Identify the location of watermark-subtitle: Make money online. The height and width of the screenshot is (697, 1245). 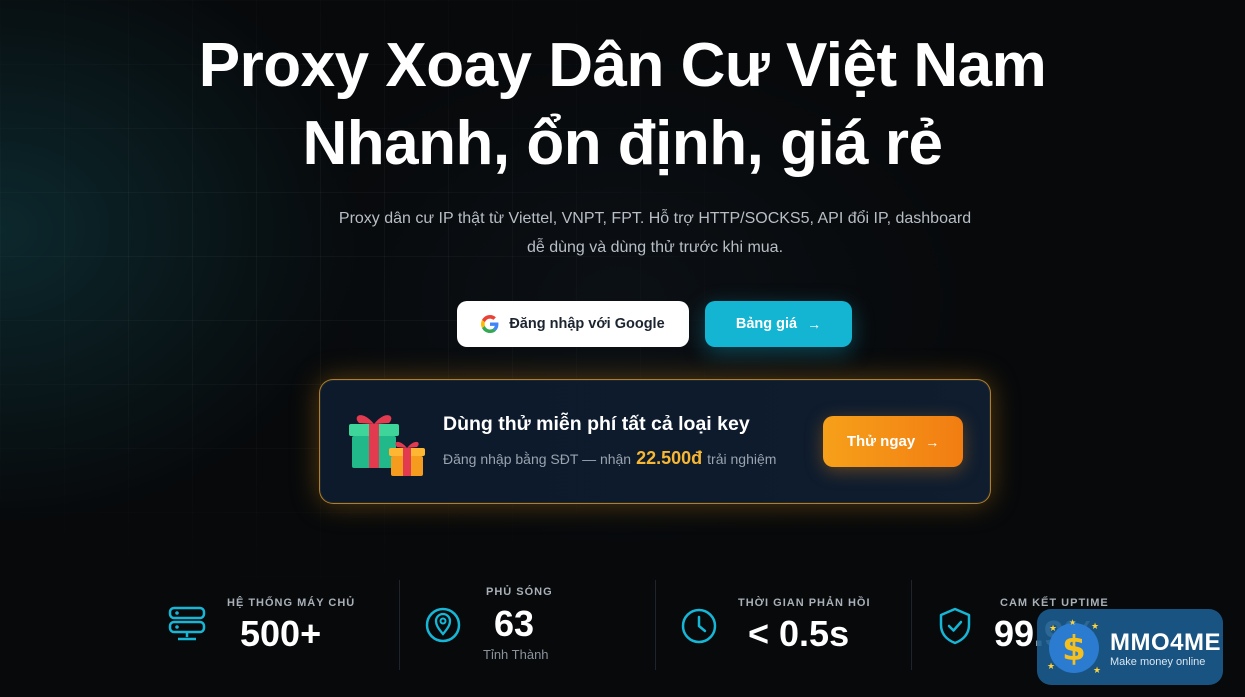
(1158, 662).